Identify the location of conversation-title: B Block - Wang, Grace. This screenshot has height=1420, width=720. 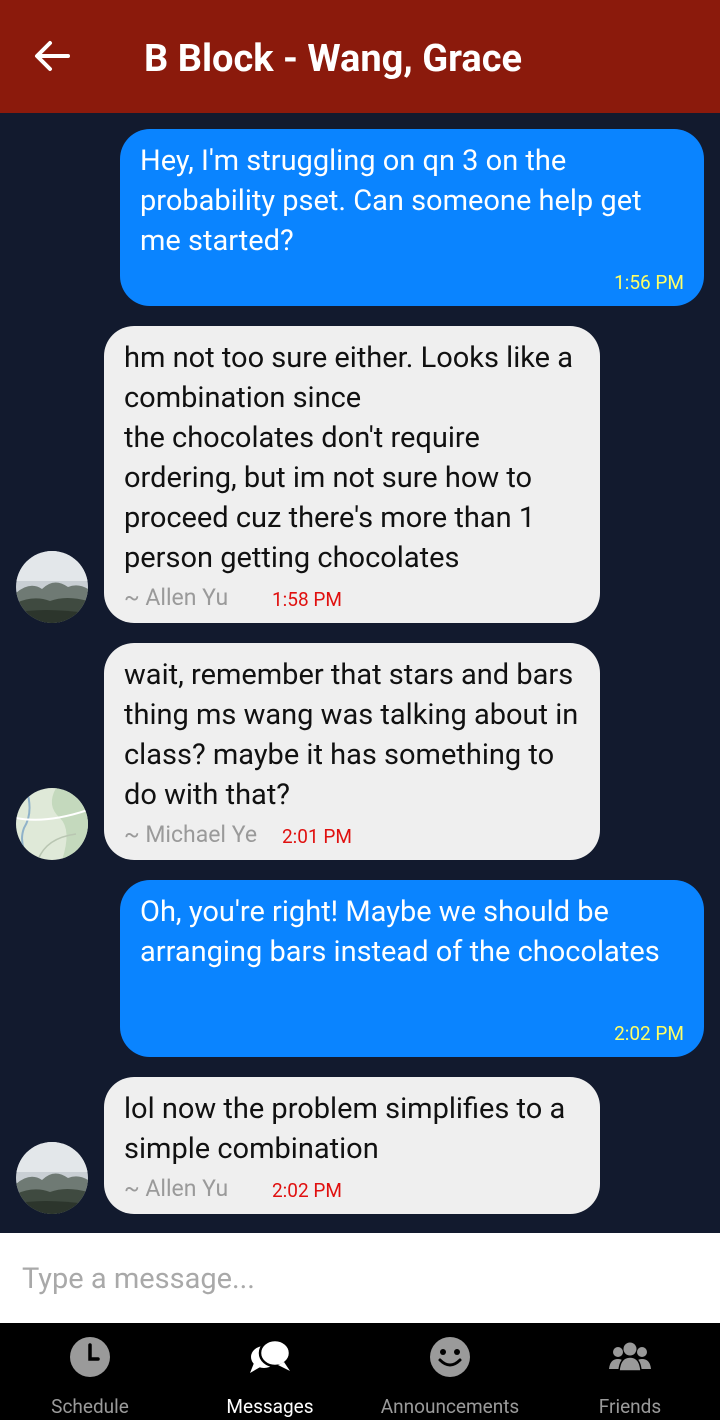
(333, 59).